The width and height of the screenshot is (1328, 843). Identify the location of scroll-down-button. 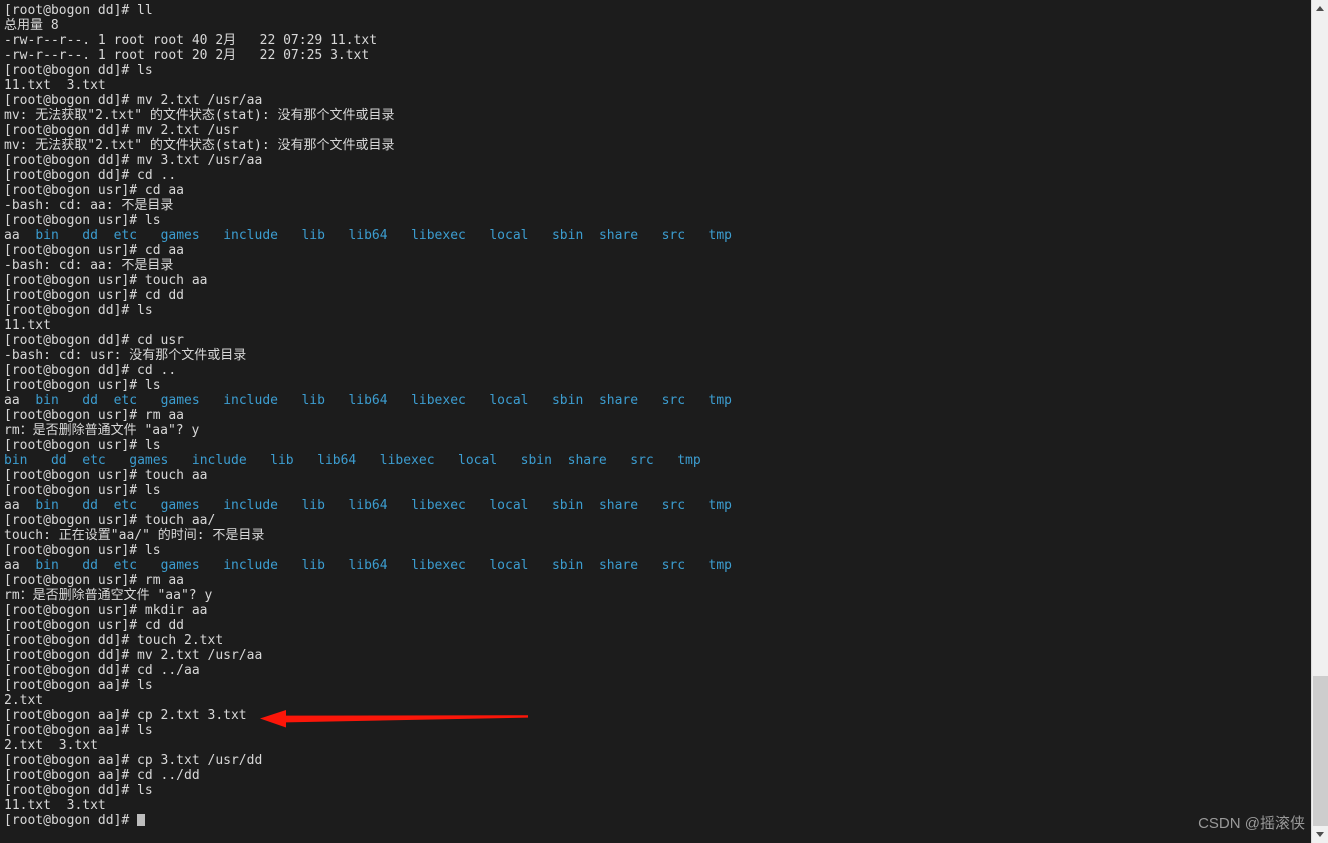
(1320, 834).